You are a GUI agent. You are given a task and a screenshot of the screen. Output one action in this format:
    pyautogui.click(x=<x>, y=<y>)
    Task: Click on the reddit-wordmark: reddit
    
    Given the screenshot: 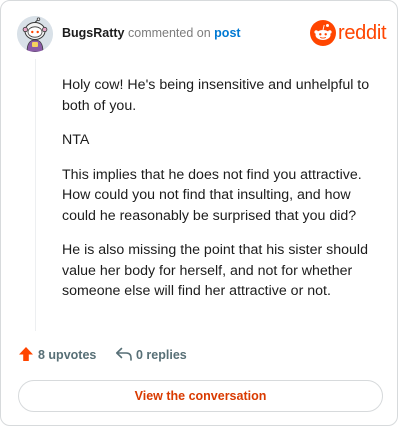 What is the action you would take?
    pyautogui.click(x=362, y=33)
    